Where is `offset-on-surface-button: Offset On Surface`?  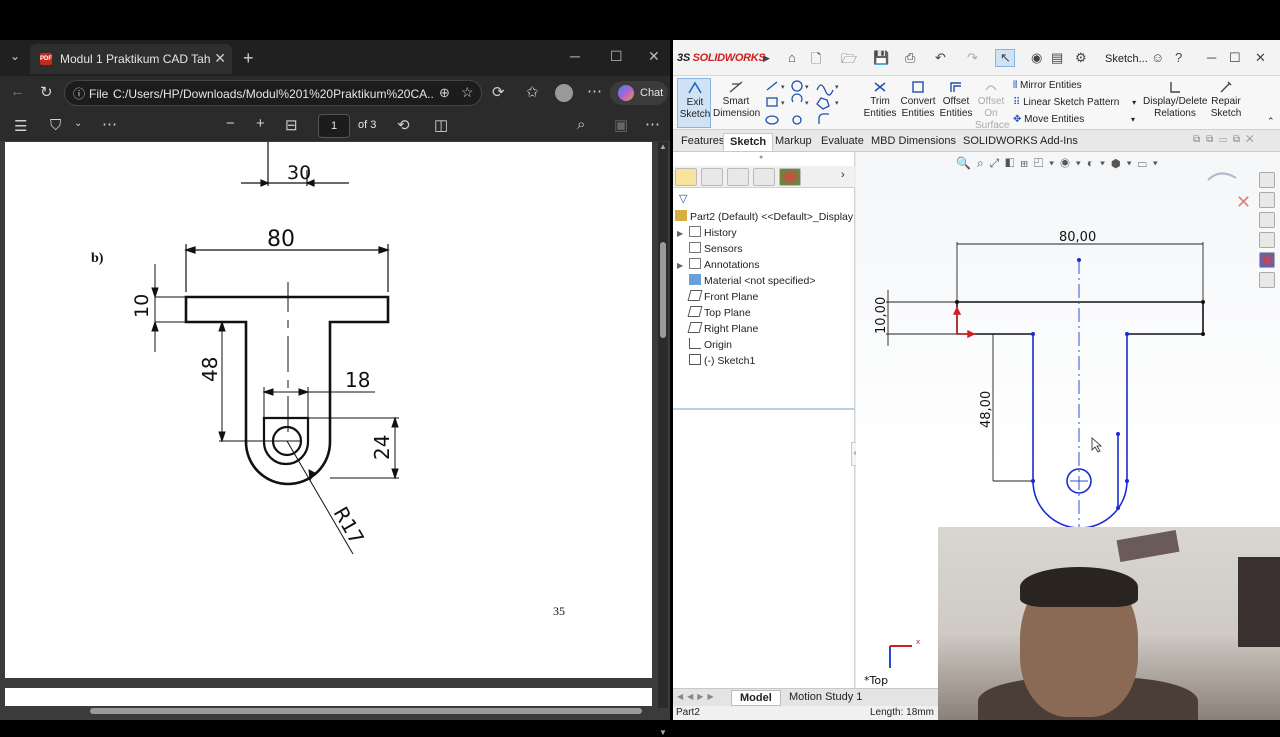
offset-on-surface-button: Offset On Surface is located at coordinates (992, 106).